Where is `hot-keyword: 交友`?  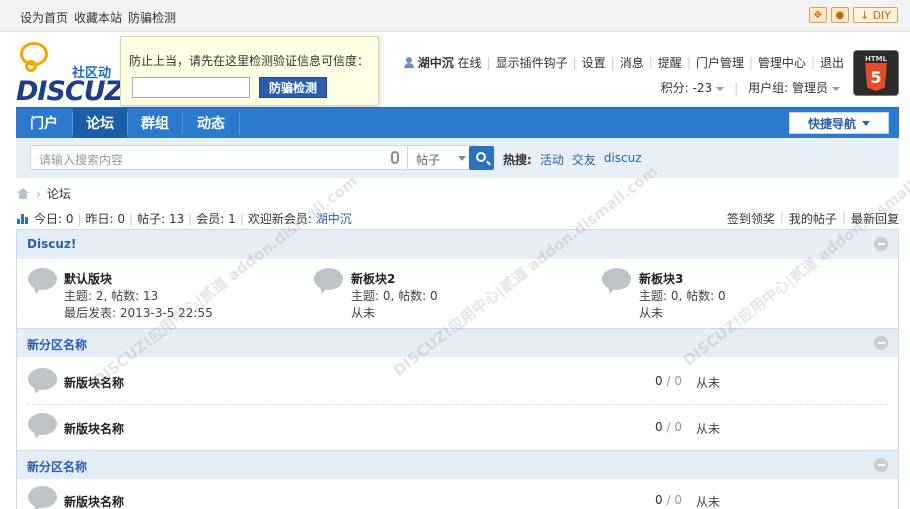
hot-keyword: 交友 is located at coordinates (584, 159).